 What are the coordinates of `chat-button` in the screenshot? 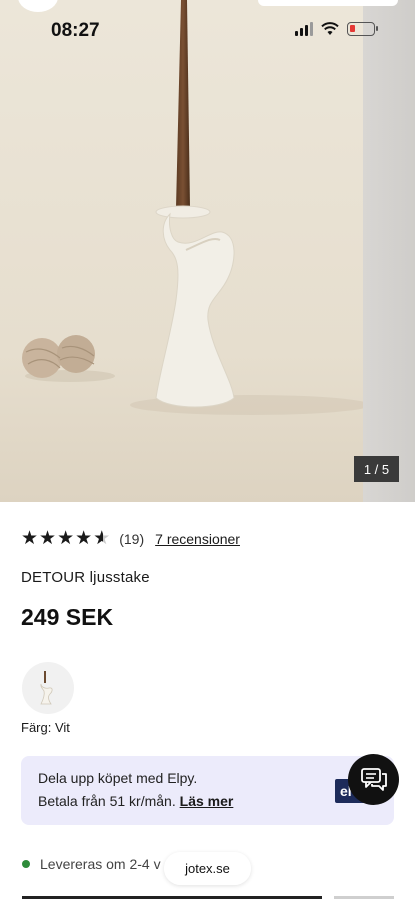 It's located at (373, 779).